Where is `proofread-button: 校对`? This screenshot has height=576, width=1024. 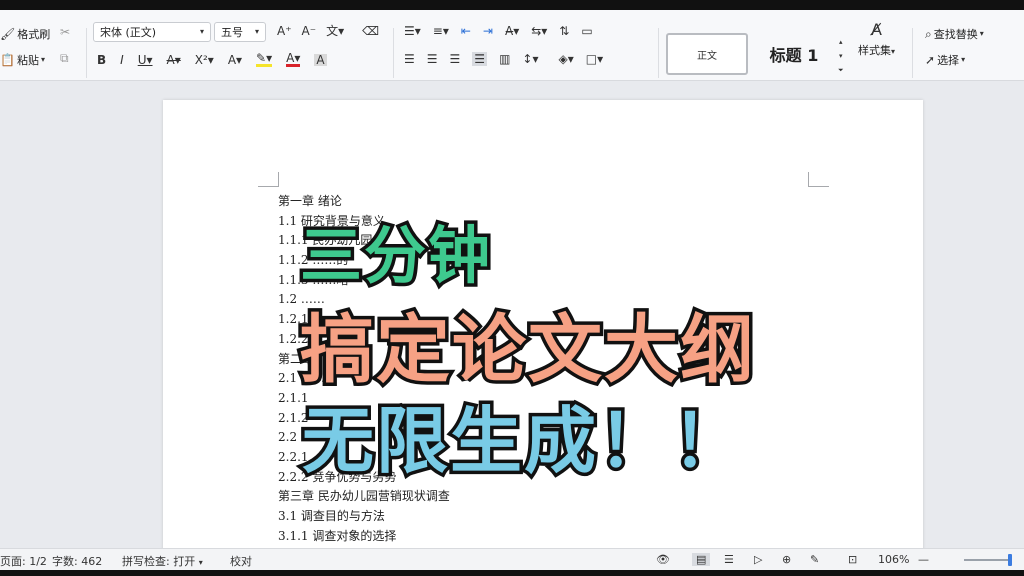 proofread-button: 校对 is located at coordinates (241, 561).